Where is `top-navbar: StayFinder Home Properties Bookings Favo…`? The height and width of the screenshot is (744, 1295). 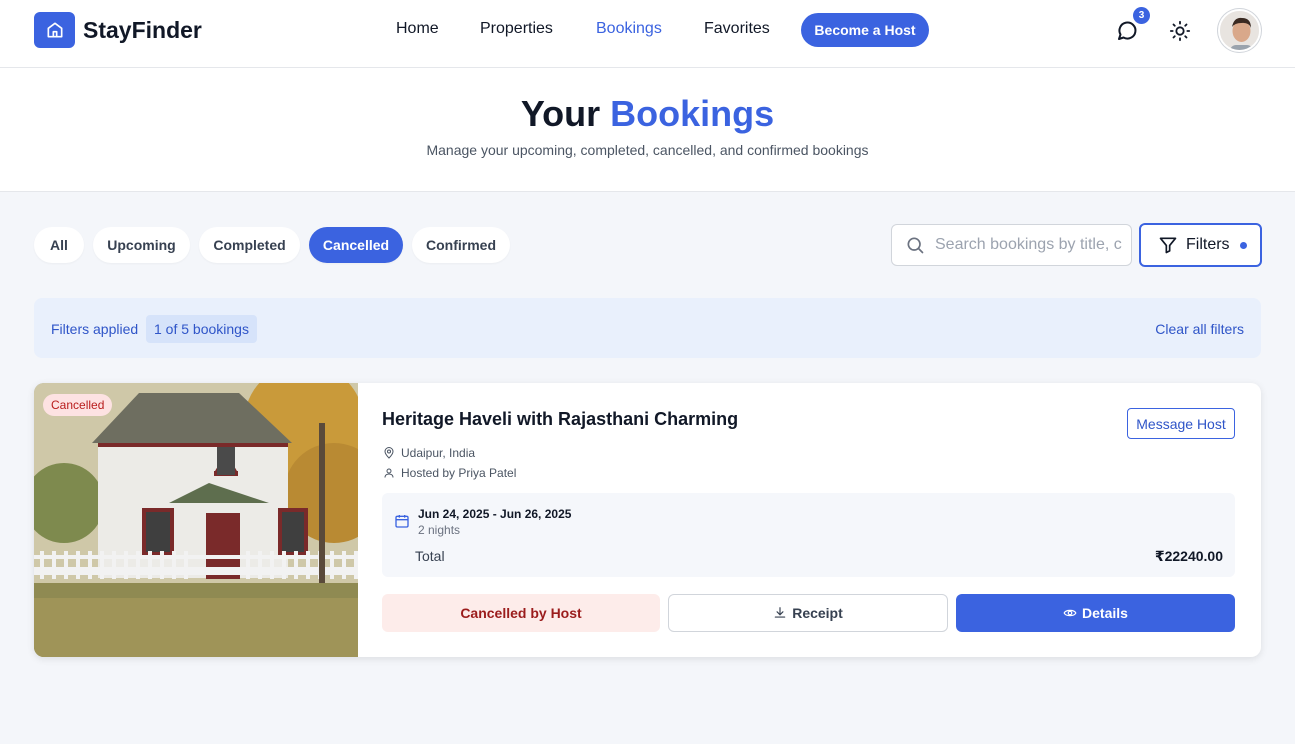
top-navbar: StayFinder Home Properties Bookings Favo… is located at coordinates (647, 34).